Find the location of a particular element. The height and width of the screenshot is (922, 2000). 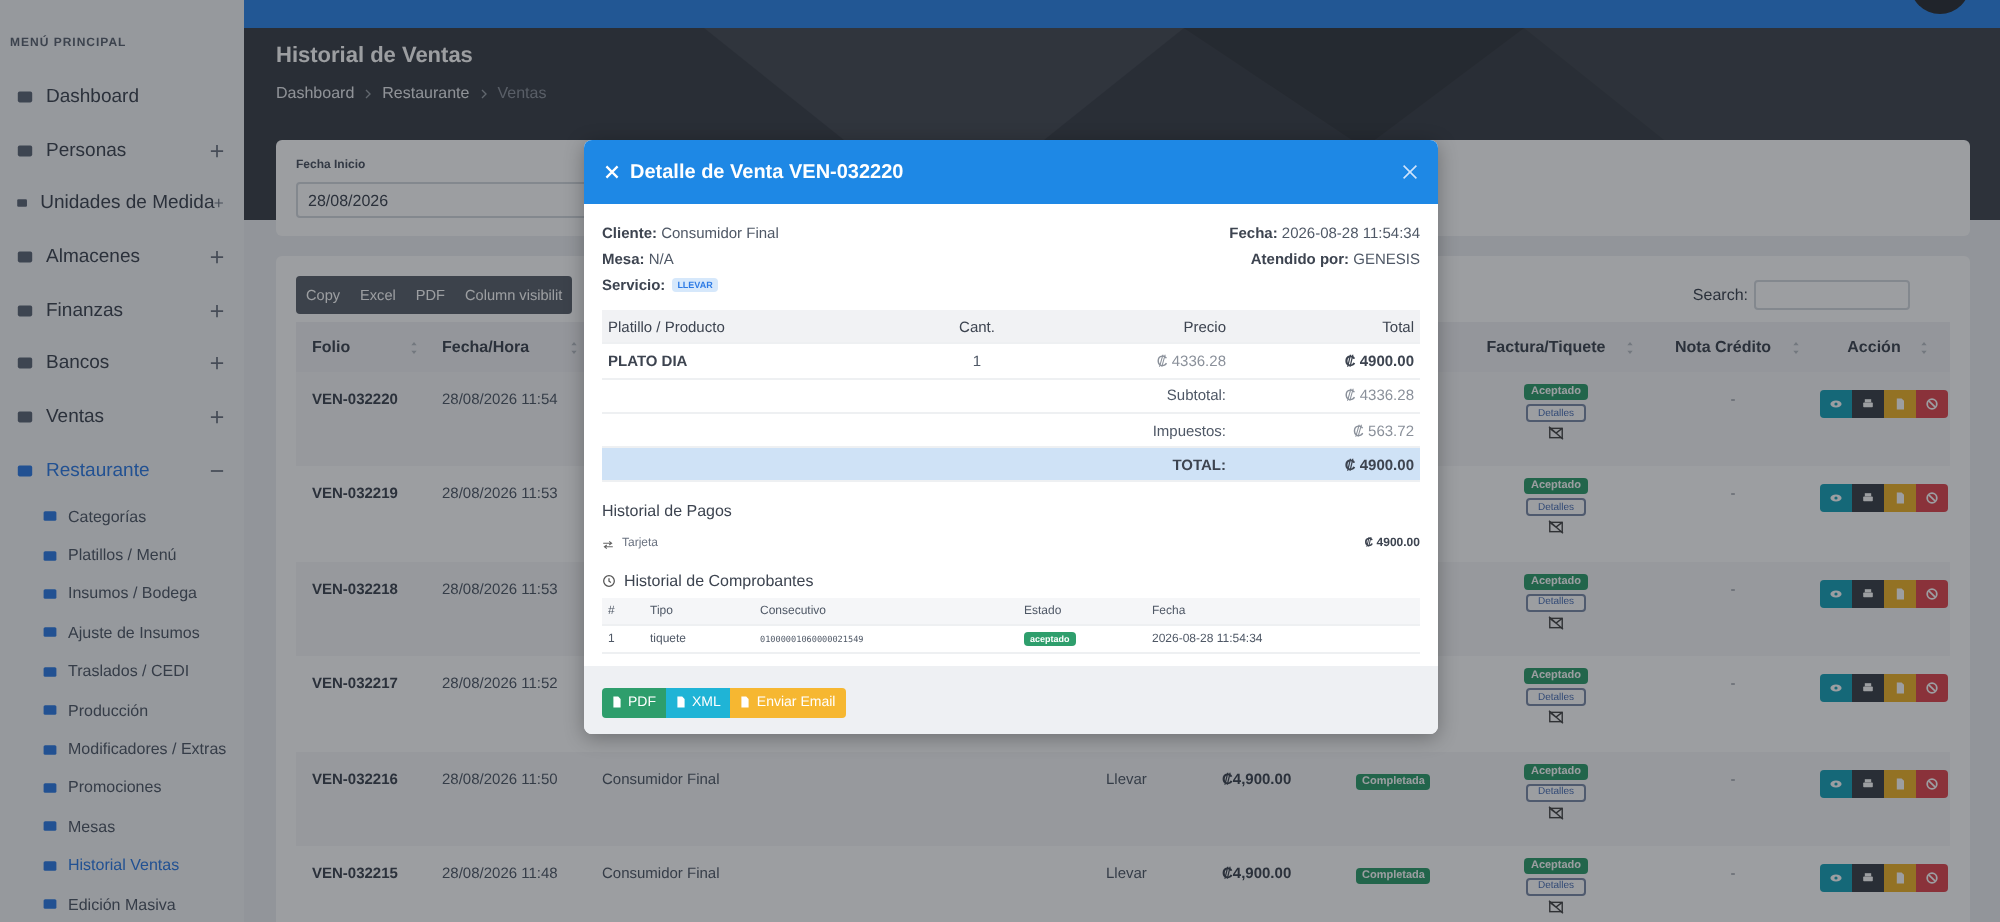

breadcrumb-link: Dashboard is located at coordinates (315, 93).